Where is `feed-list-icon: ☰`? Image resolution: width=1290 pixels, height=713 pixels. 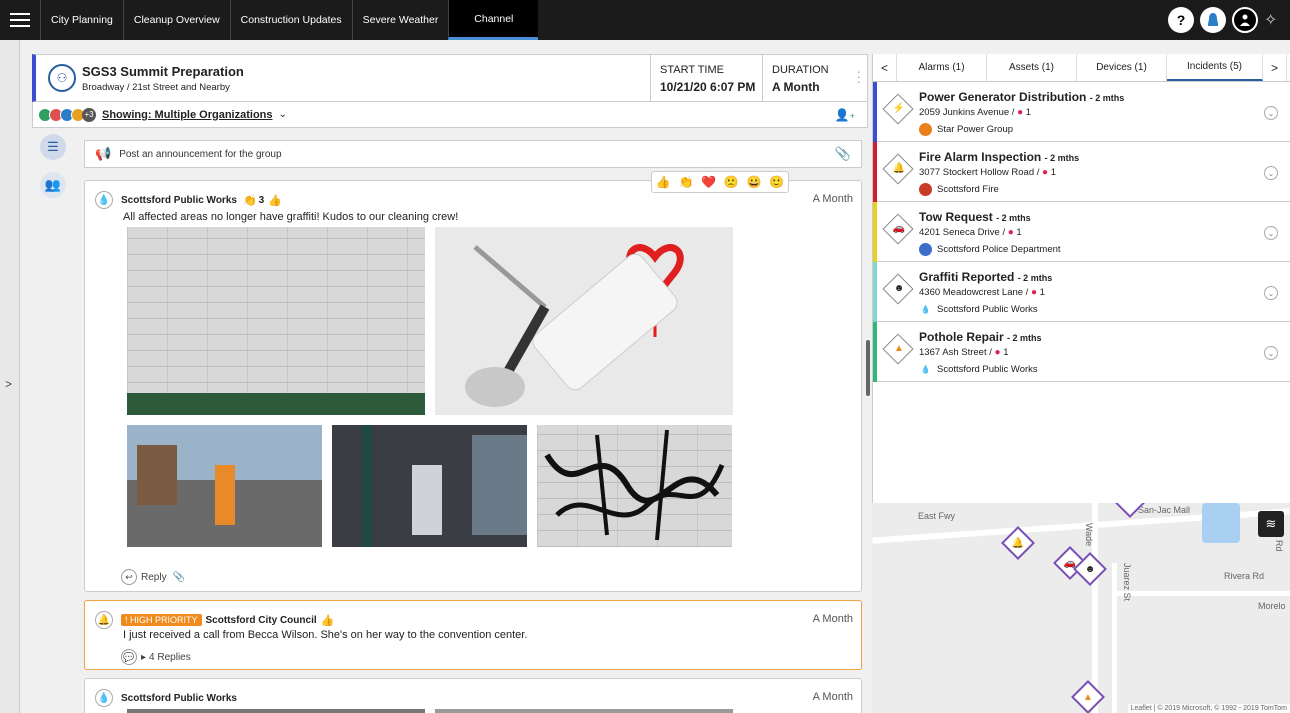
feed-list-icon: ☰ is located at coordinates (53, 147).